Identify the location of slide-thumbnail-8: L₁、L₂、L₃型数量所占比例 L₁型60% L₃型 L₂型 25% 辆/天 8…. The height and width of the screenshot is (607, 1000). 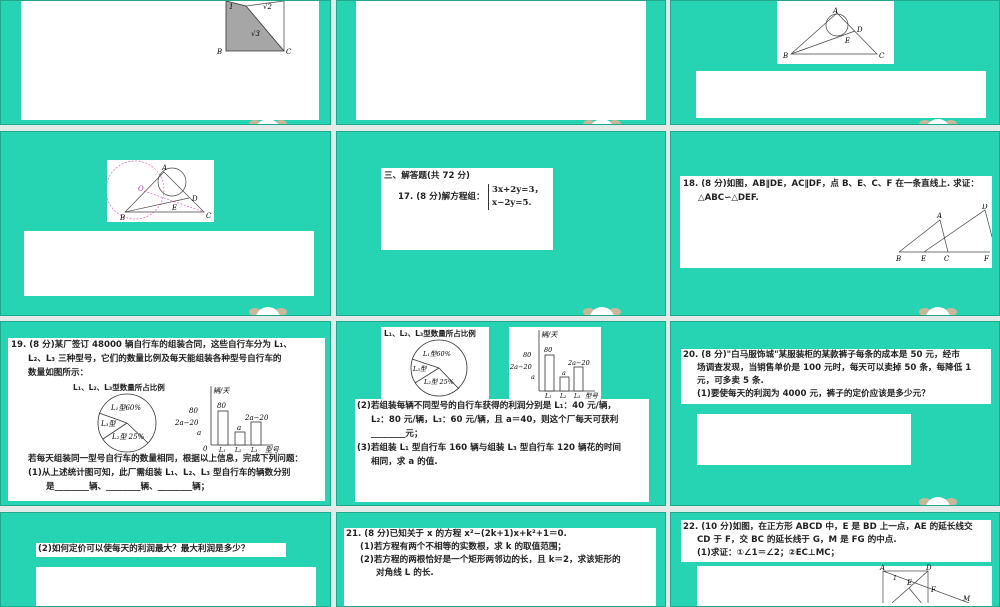
(501, 413).